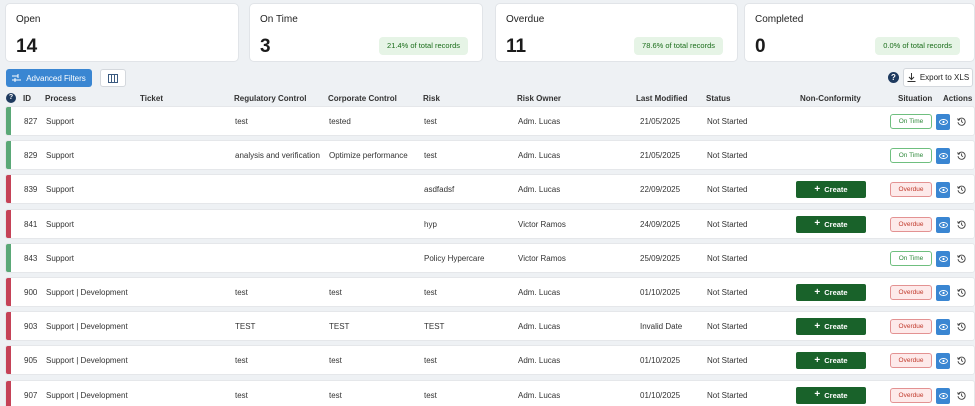 This screenshot has height=406, width=975. I want to click on situation-badge: On Time, so click(911, 121).